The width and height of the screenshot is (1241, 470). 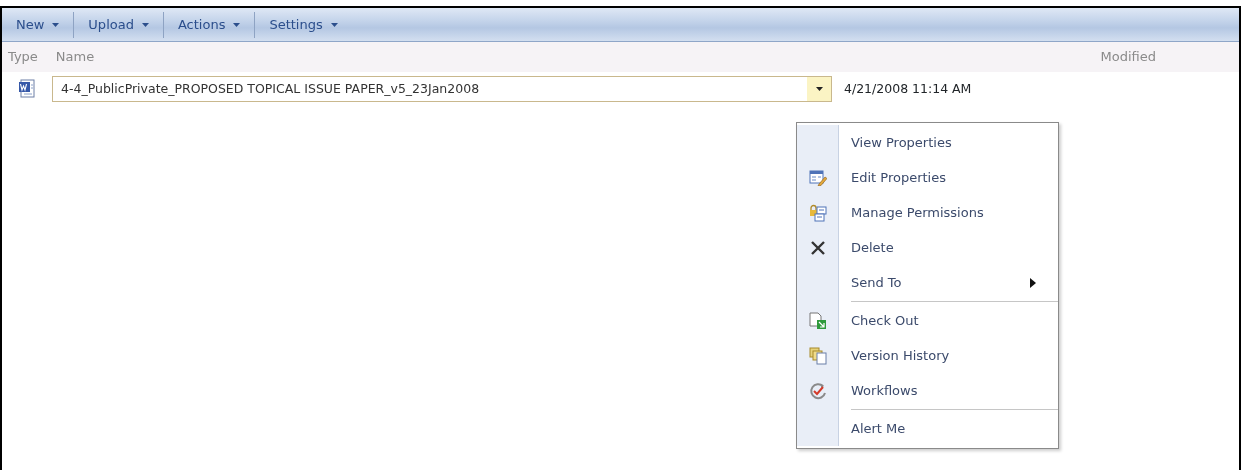 What do you see at coordinates (927, 212) in the screenshot?
I see `menu-item: Manage Permissions` at bounding box center [927, 212].